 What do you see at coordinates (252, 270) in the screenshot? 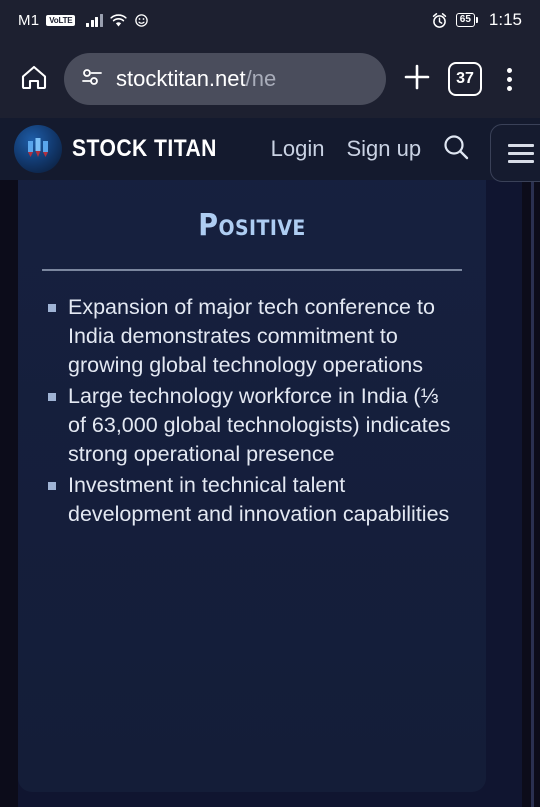
I see `positive-divider` at bounding box center [252, 270].